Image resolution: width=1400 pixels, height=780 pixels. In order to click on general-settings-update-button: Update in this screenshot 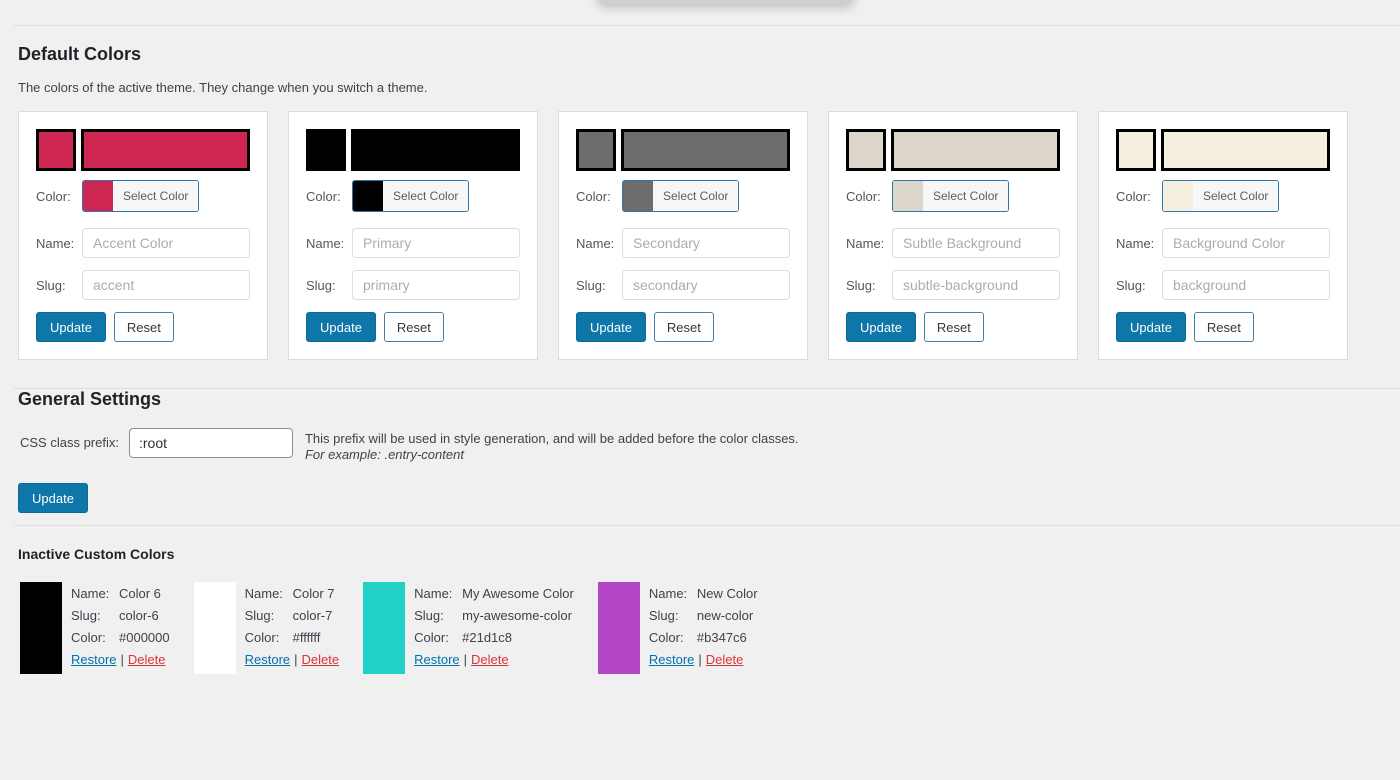, I will do `click(53, 498)`.